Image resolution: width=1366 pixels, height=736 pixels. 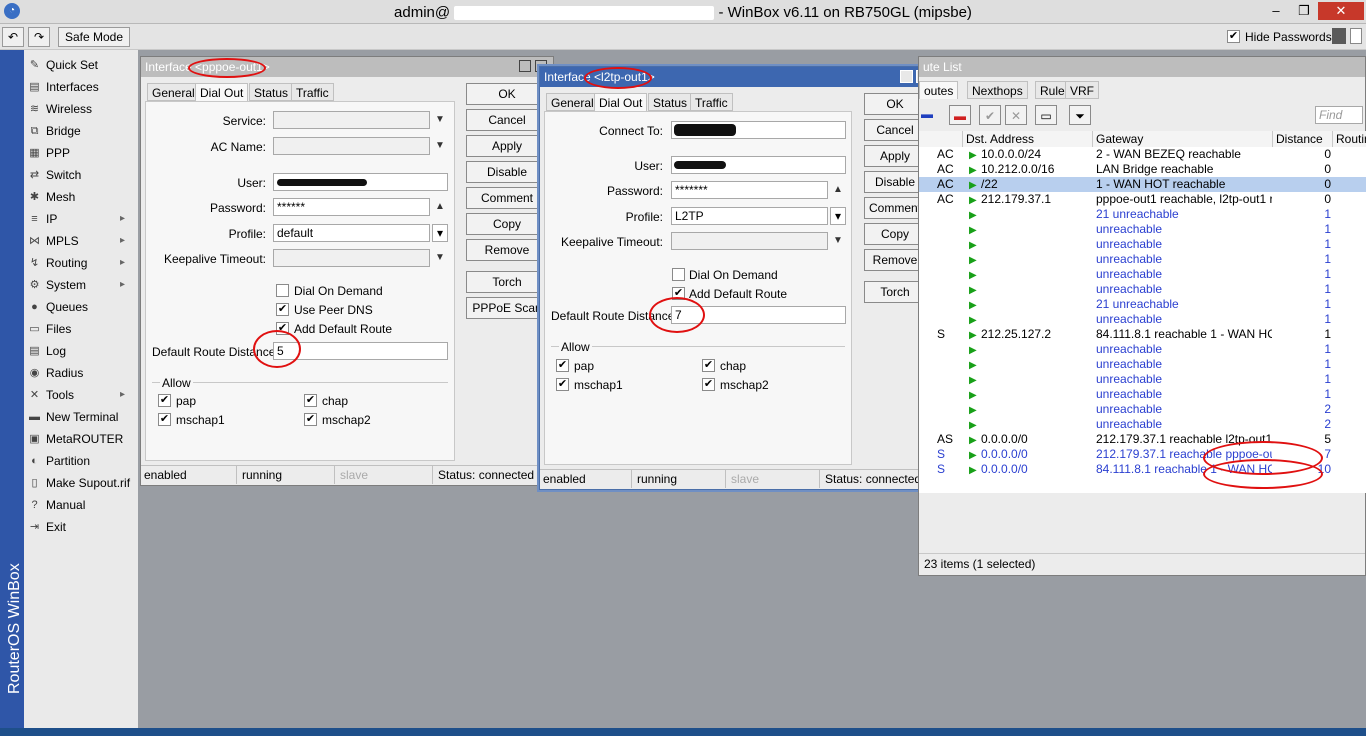 What do you see at coordinates (525, 66) in the screenshot?
I see `pppoe-restore-icon` at bounding box center [525, 66].